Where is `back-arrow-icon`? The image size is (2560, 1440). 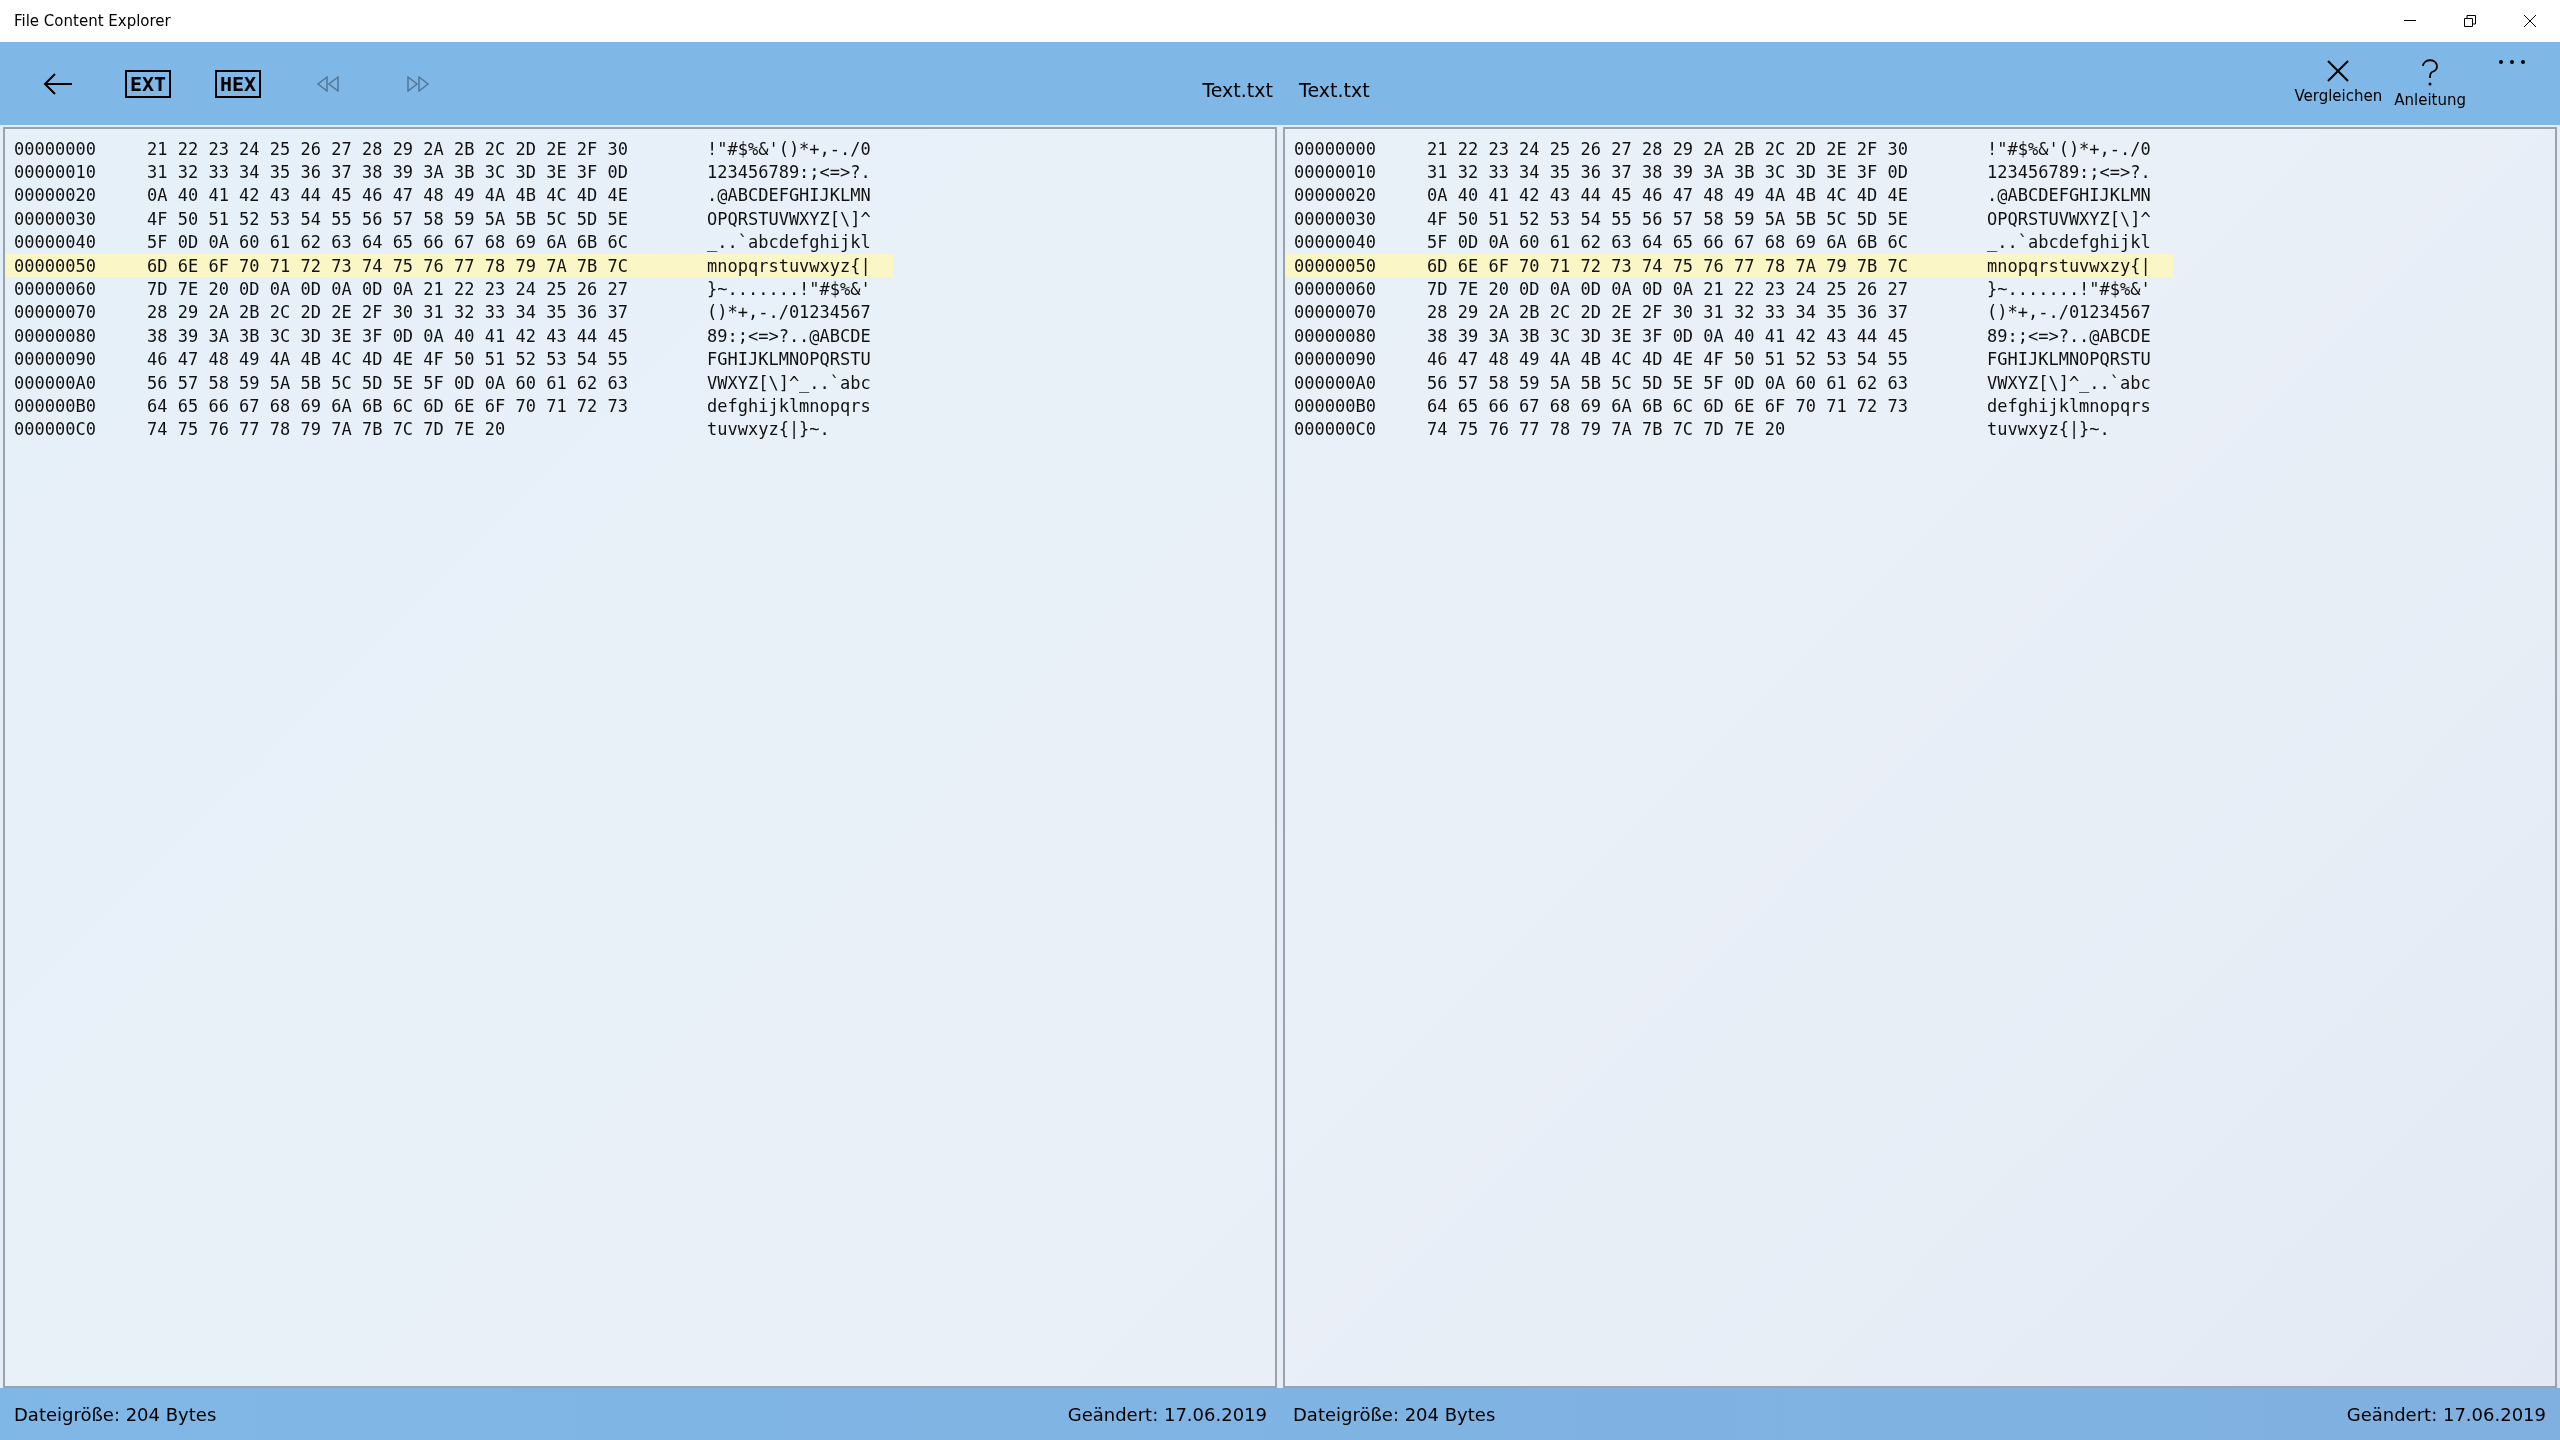 back-arrow-icon is located at coordinates (58, 83).